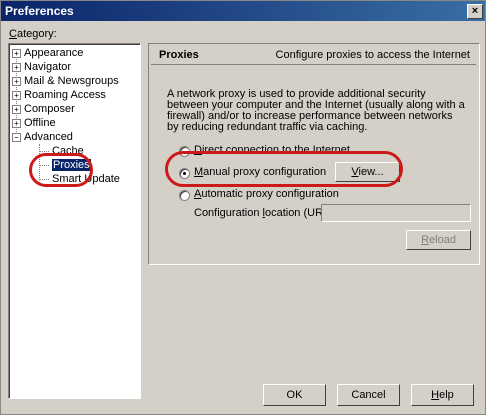 Image resolution: width=486 pixels, height=415 pixels. Describe the element at coordinates (368, 395) in the screenshot. I see `cancel-button: Cancel` at that location.